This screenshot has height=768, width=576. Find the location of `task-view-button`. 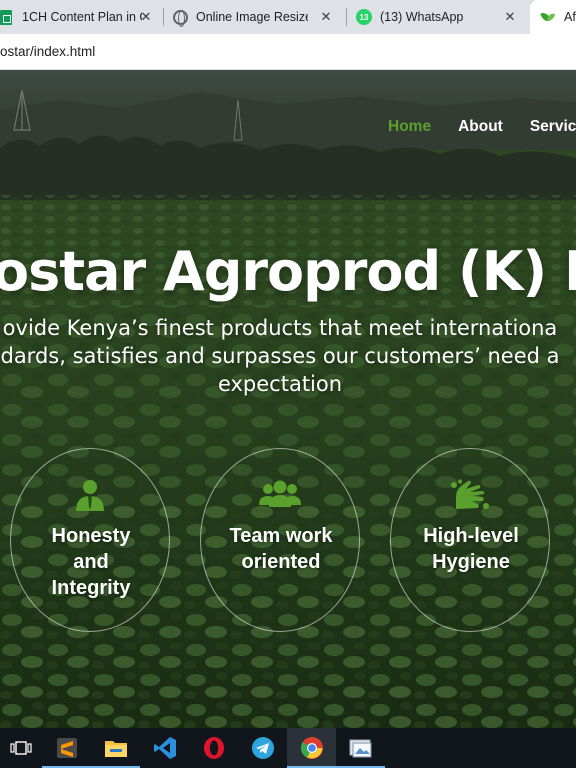

task-view-button is located at coordinates (21, 748).